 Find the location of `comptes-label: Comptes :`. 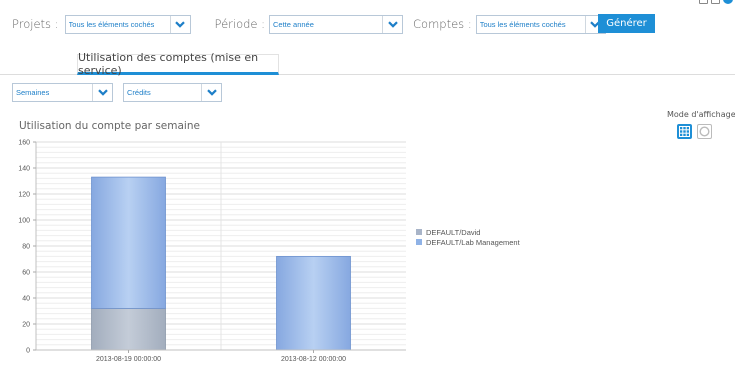

comptes-label: Comptes : is located at coordinates (442, 24).